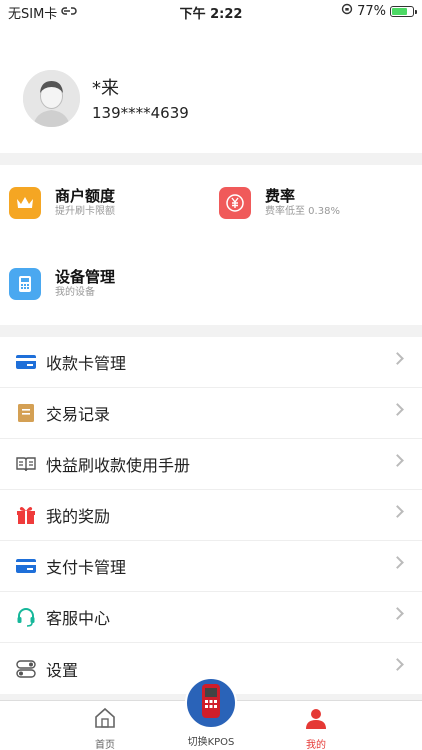 The width and height of the screenshot is (422, 750). I want to click on menu-item-transactions: 交易记录, so click(211, 413).